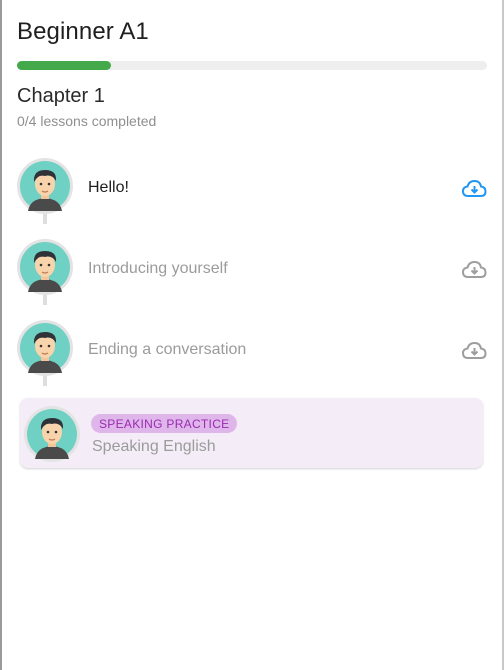 This screenshot has width=504, height=670. What do you see at coordinates (252, 191) in the screenshot?
I see `lesson-item-hello: Hello!` at bounding box center [252, 191].